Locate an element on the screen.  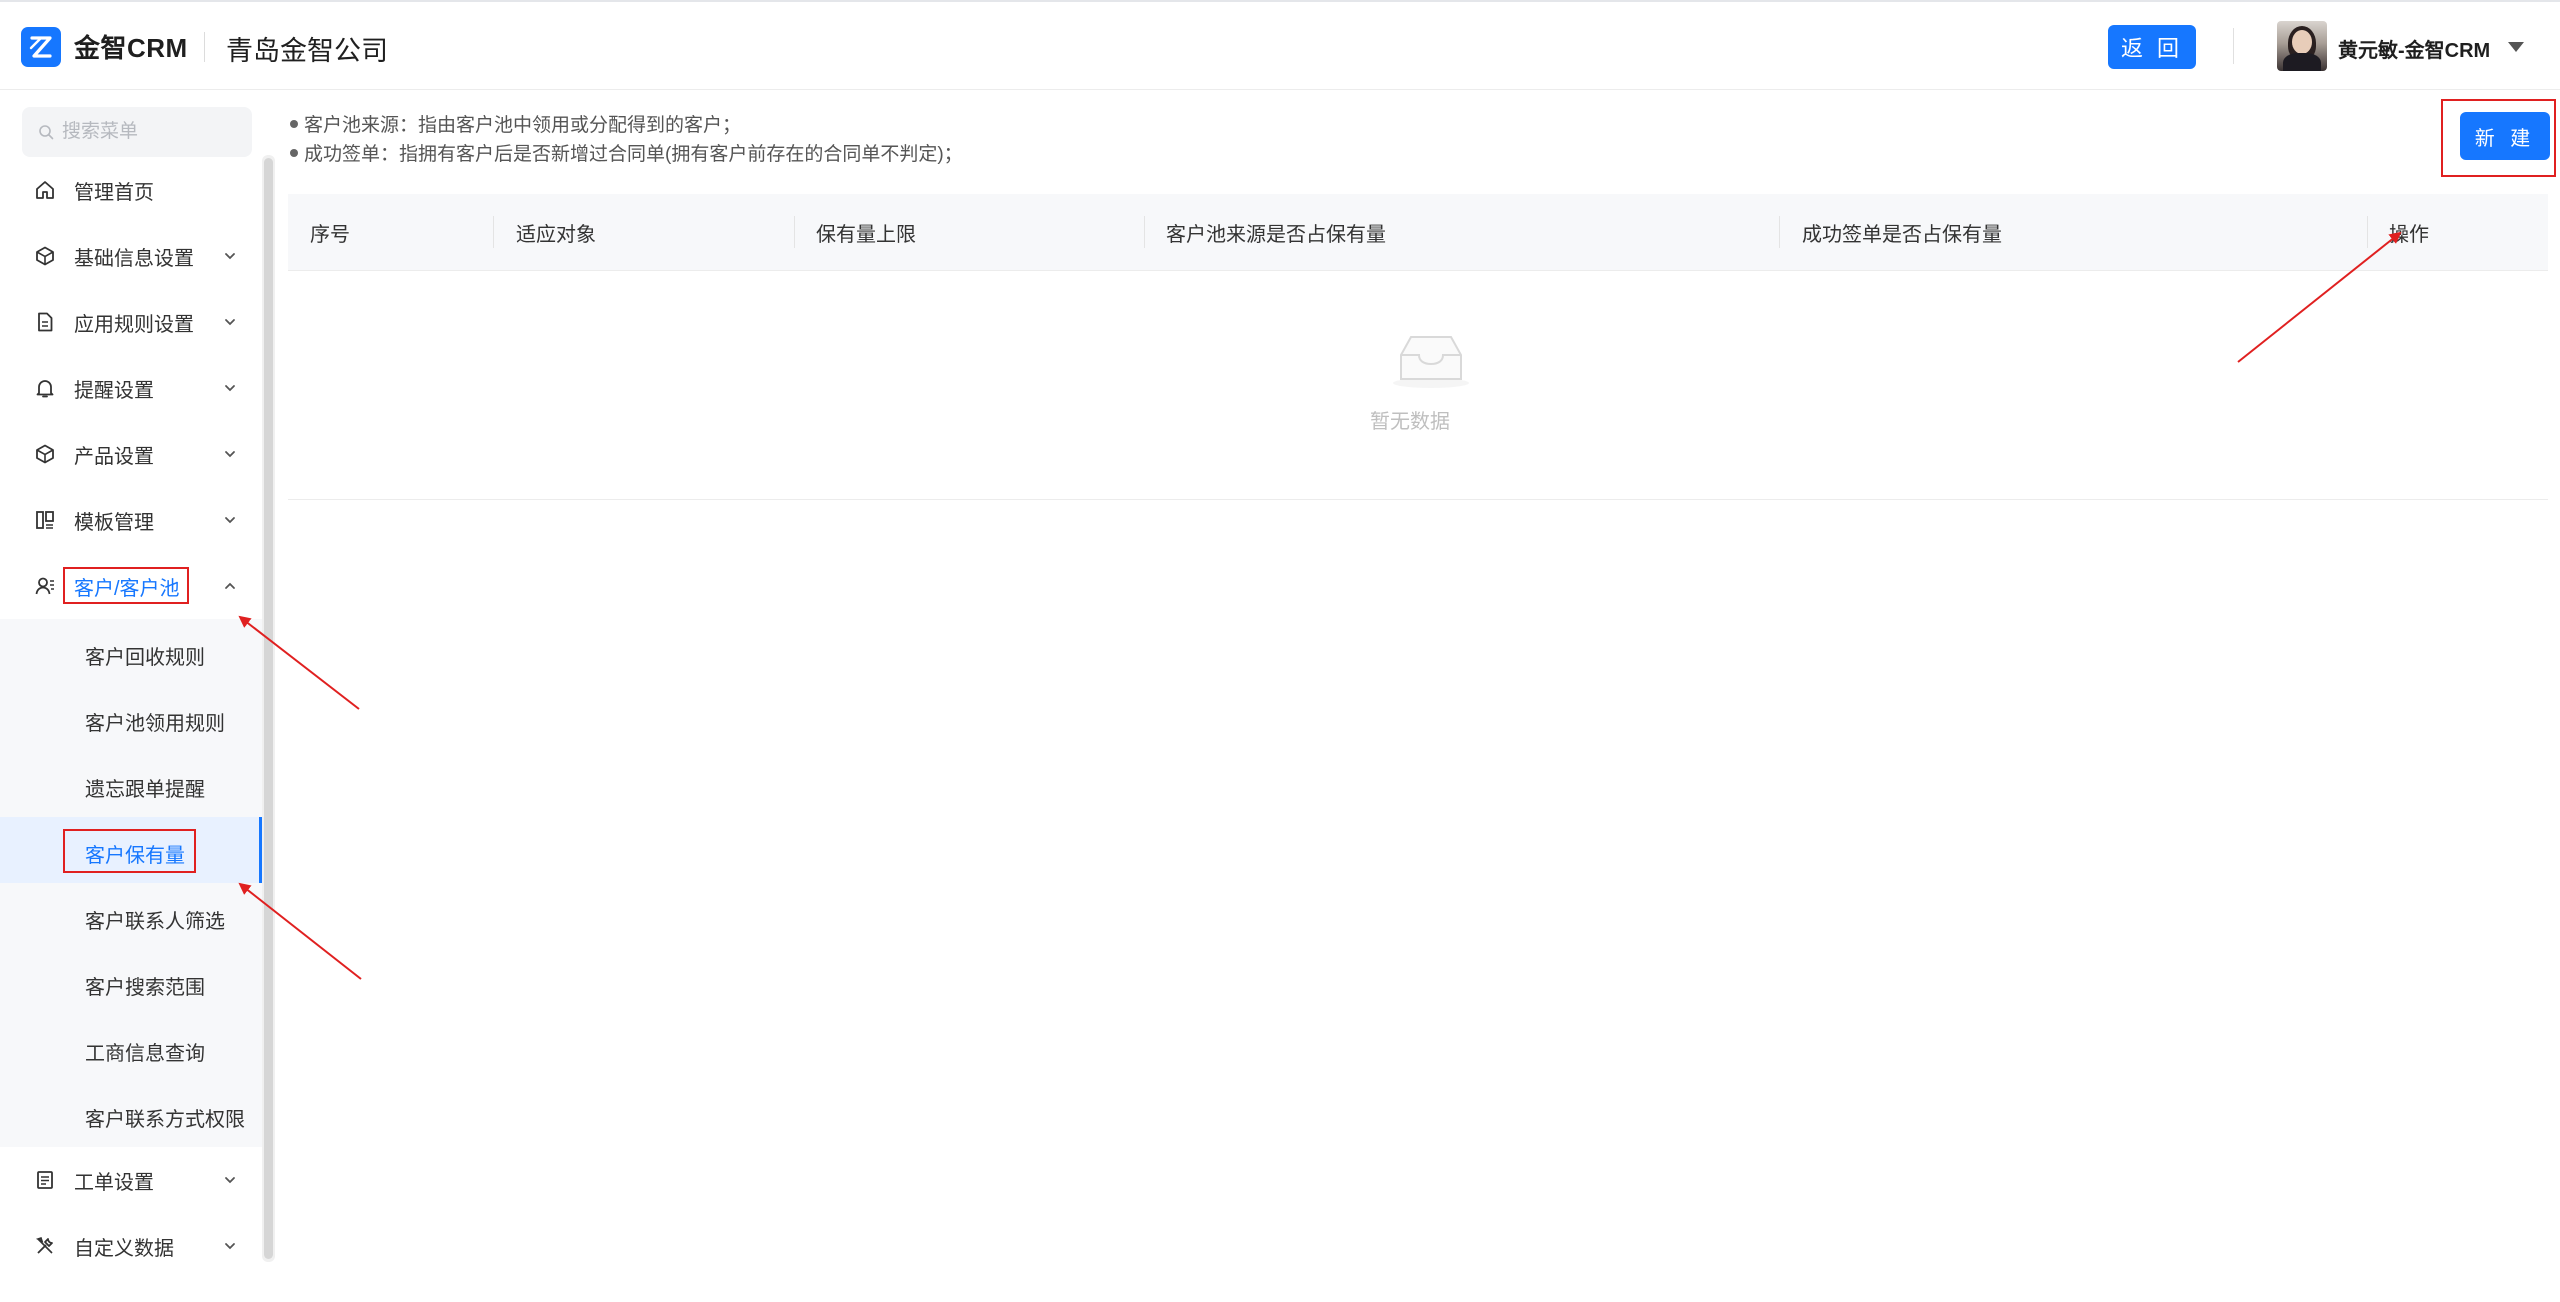
sidebar-item-label: 工单设置 is located at coordinates (114, 1182).